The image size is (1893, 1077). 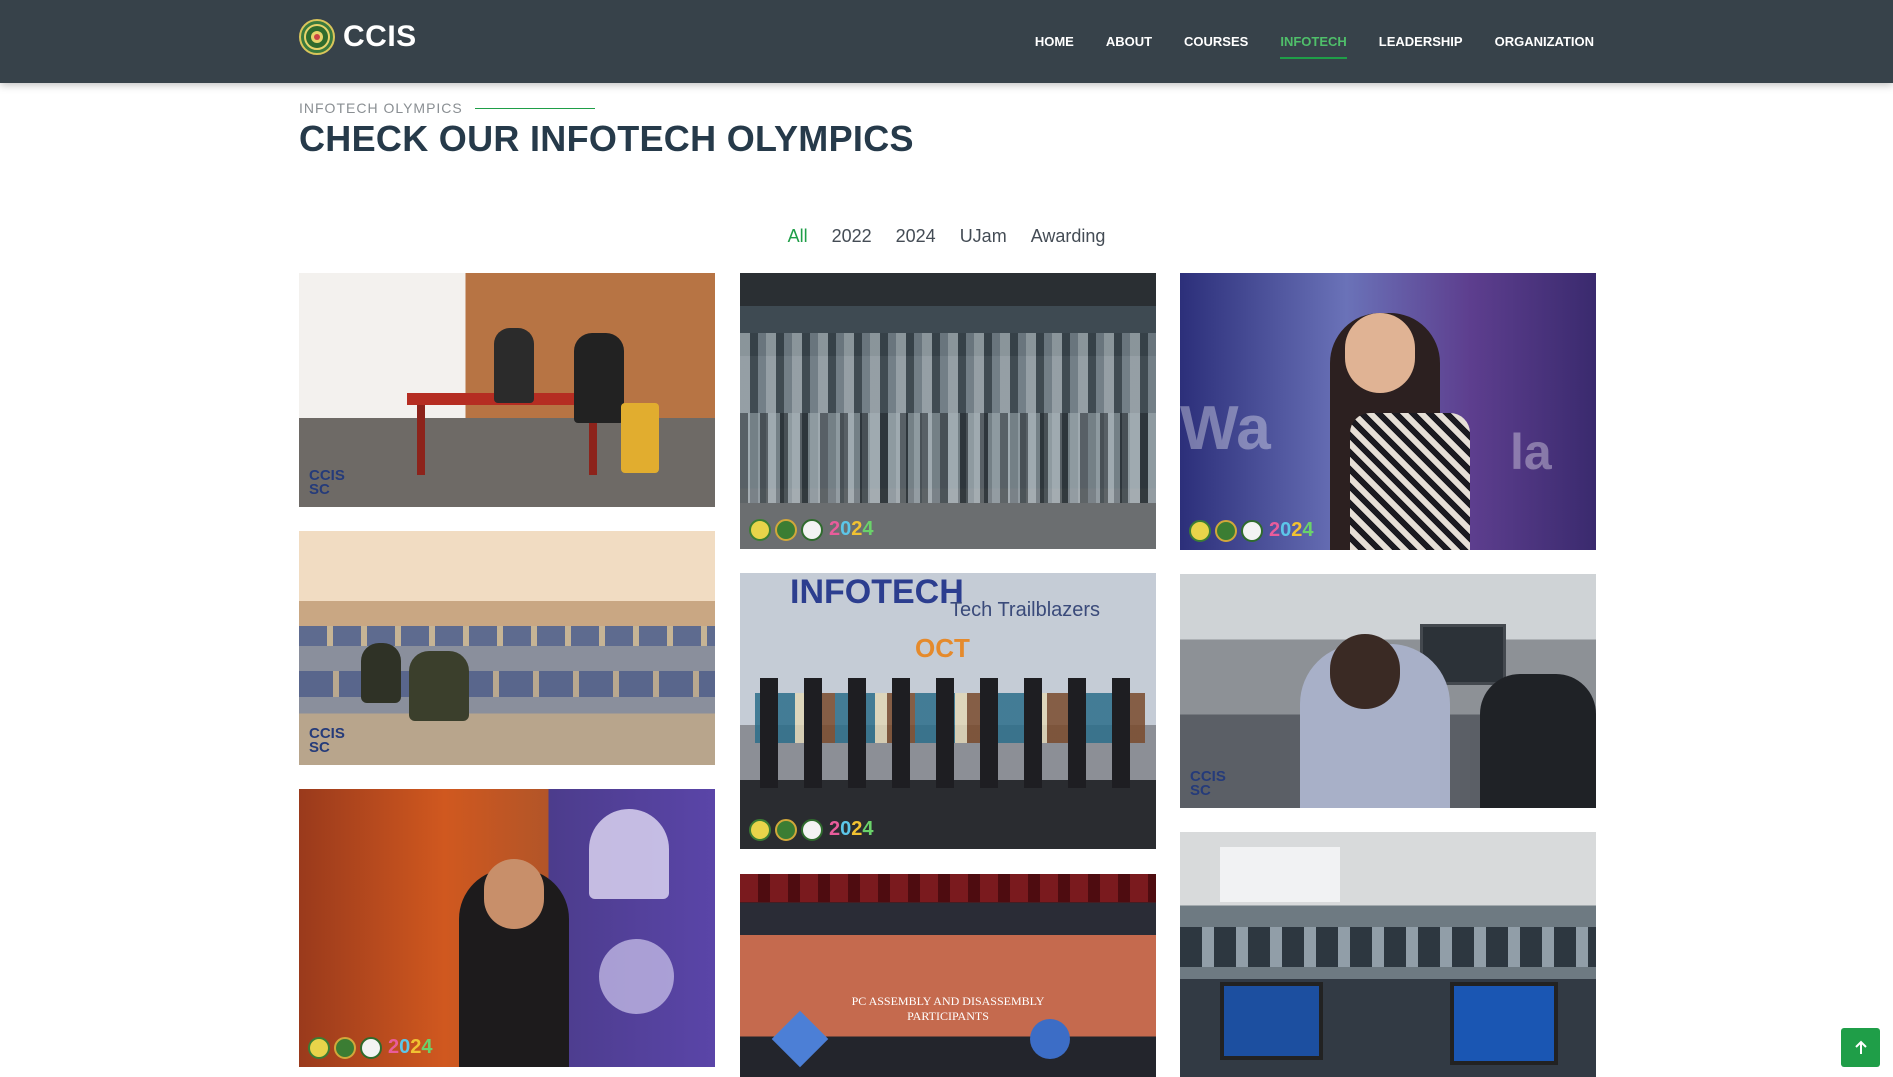 What do you see at coordinates (948, 1001) in the screenshot?
I see `banner-pc-assembly: PC ASSEMBLY AND DISASSEMBLY` at bounding box center [948, 1001].